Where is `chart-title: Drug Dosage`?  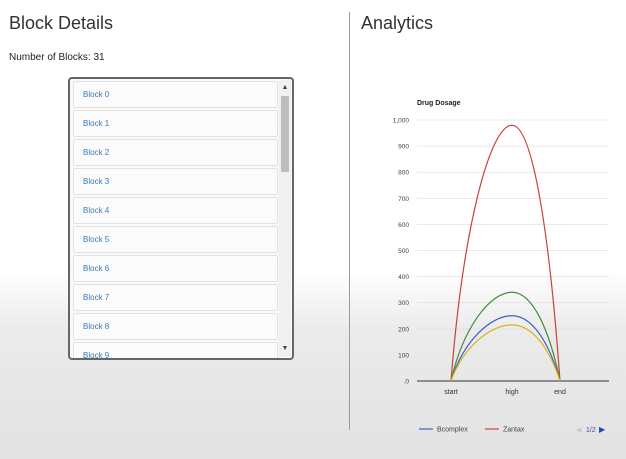 chart-title: Drug Dosage is located at coordinates (439, 103).